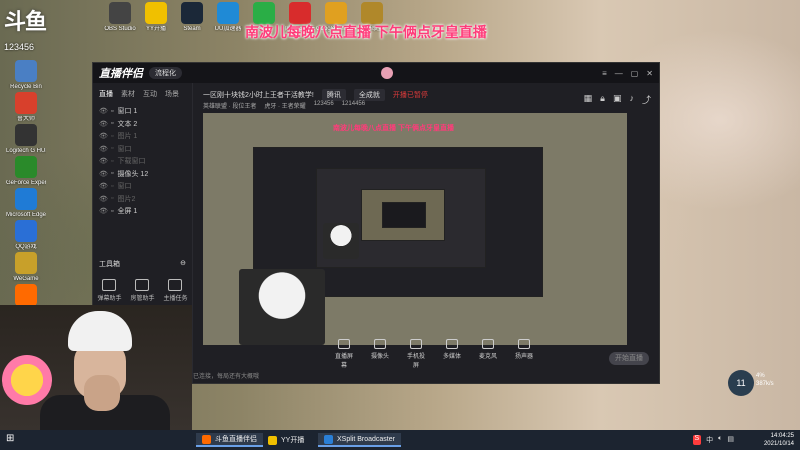  I want to click on webcam-overlay, so click(96, 377).